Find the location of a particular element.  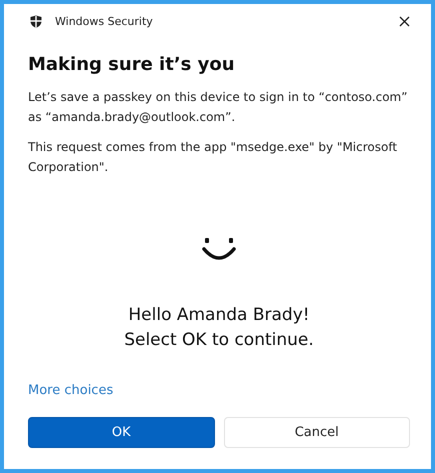

window-title: Windows Security is located at coordinates (104, 21).